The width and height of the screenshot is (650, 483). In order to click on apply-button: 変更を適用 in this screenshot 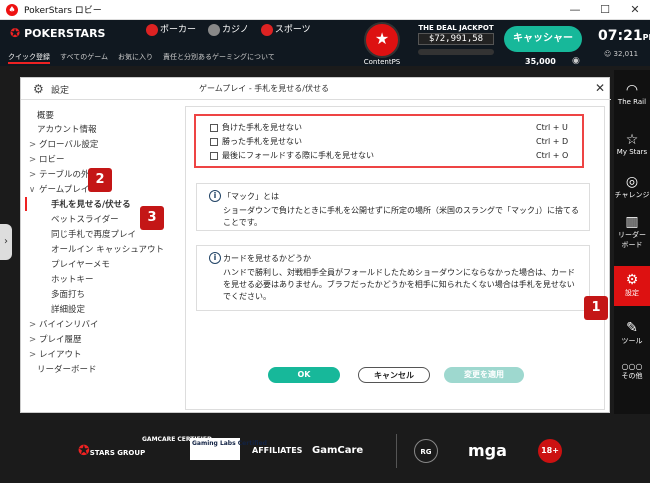, I will do `click(484, 375)`.